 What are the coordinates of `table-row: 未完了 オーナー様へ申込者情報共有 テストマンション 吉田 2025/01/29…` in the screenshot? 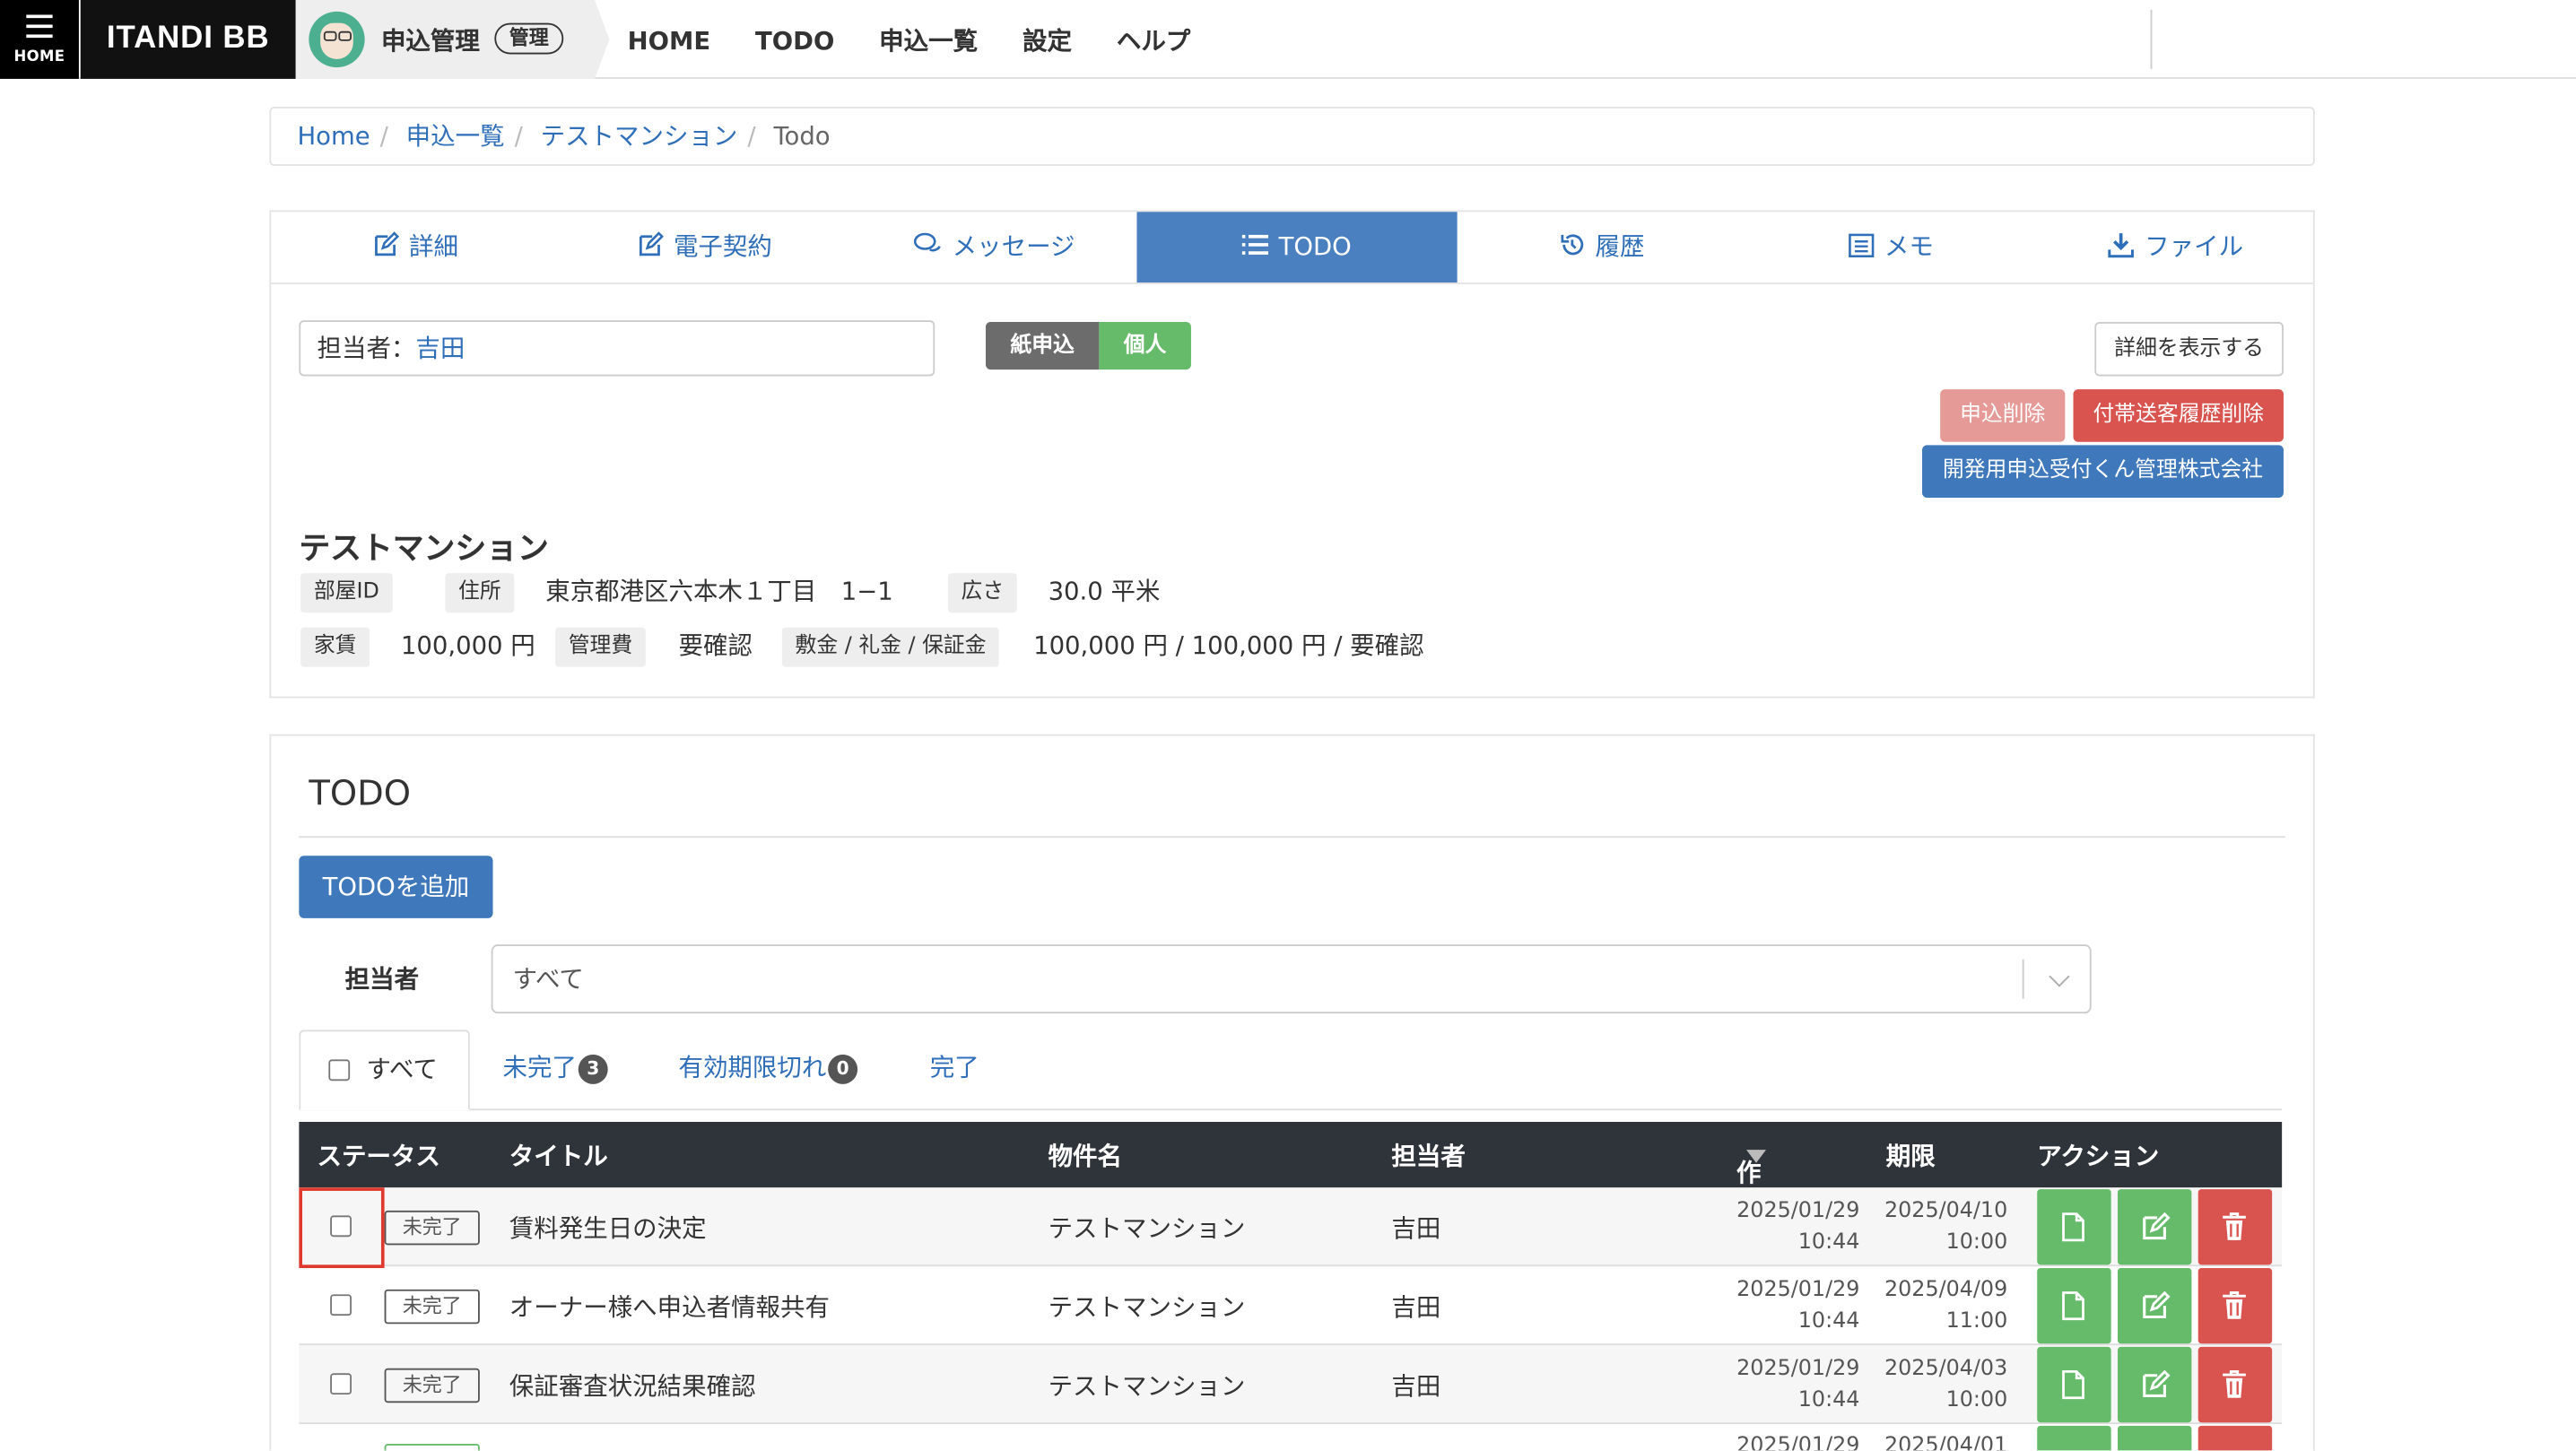 It's located at (1291, 1306).